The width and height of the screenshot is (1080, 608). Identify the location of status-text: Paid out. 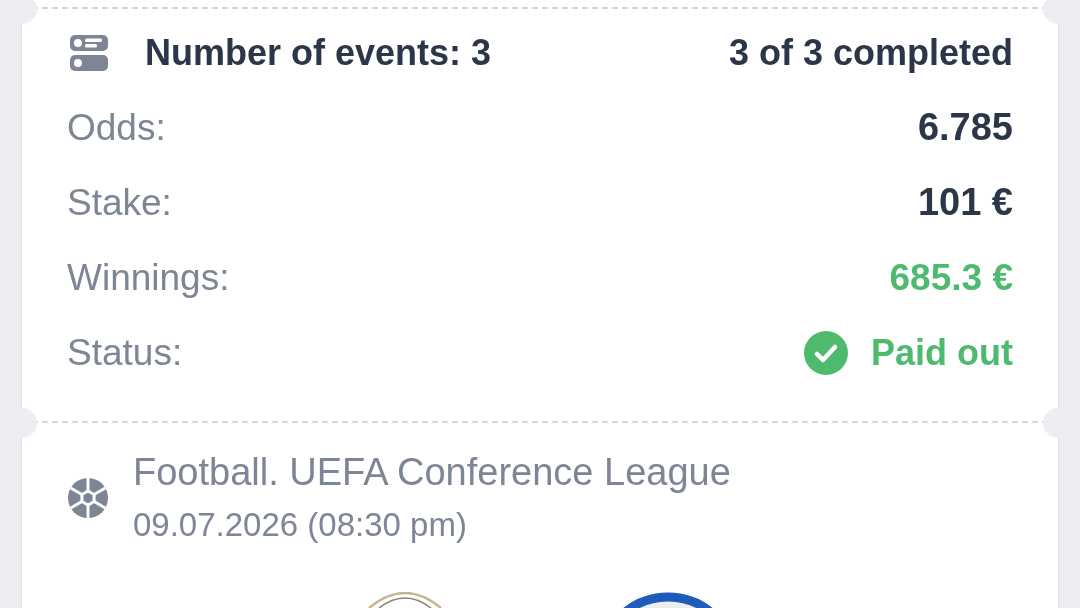
(942, 352).